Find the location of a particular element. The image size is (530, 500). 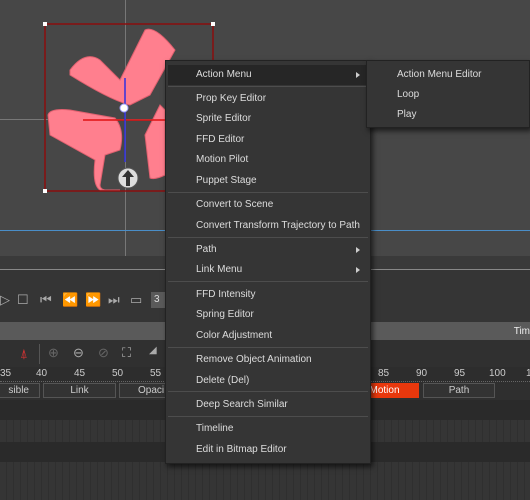

menu-item-edit-in-bitmap-editor: Edit in Bitmap Editor is located at coordinates (268, 450).